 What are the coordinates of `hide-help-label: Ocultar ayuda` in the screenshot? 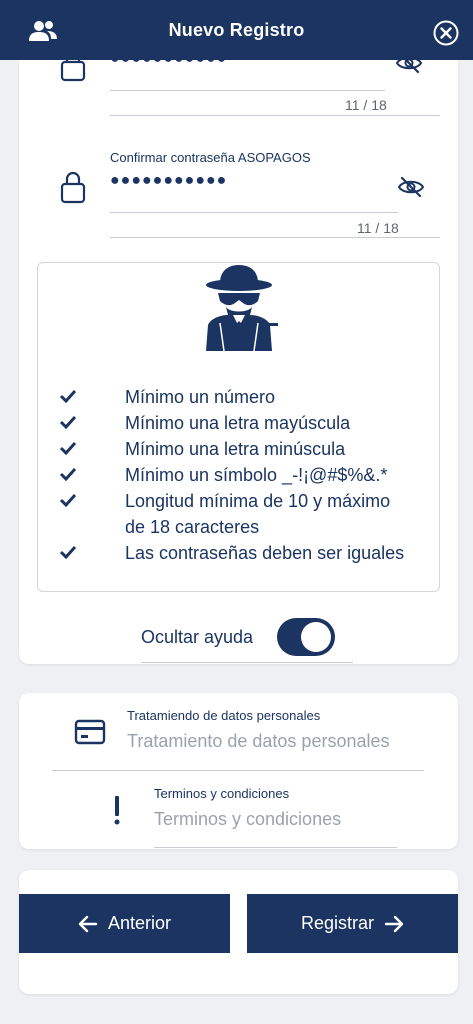 It's located at (197, 637).